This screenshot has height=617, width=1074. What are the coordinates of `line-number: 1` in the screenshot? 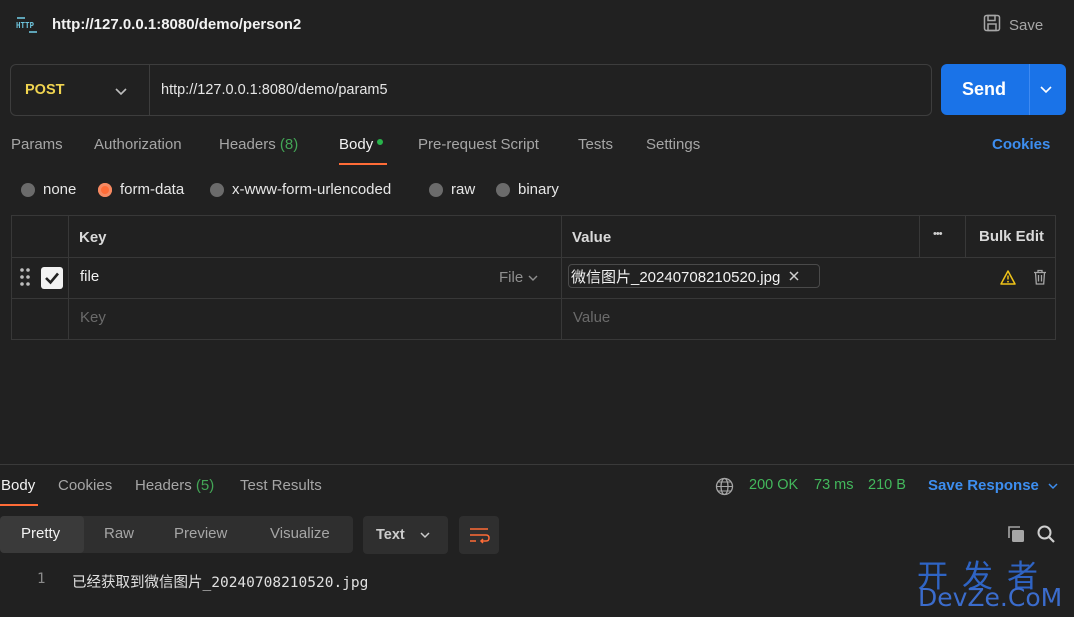 It's located at (41, 579).